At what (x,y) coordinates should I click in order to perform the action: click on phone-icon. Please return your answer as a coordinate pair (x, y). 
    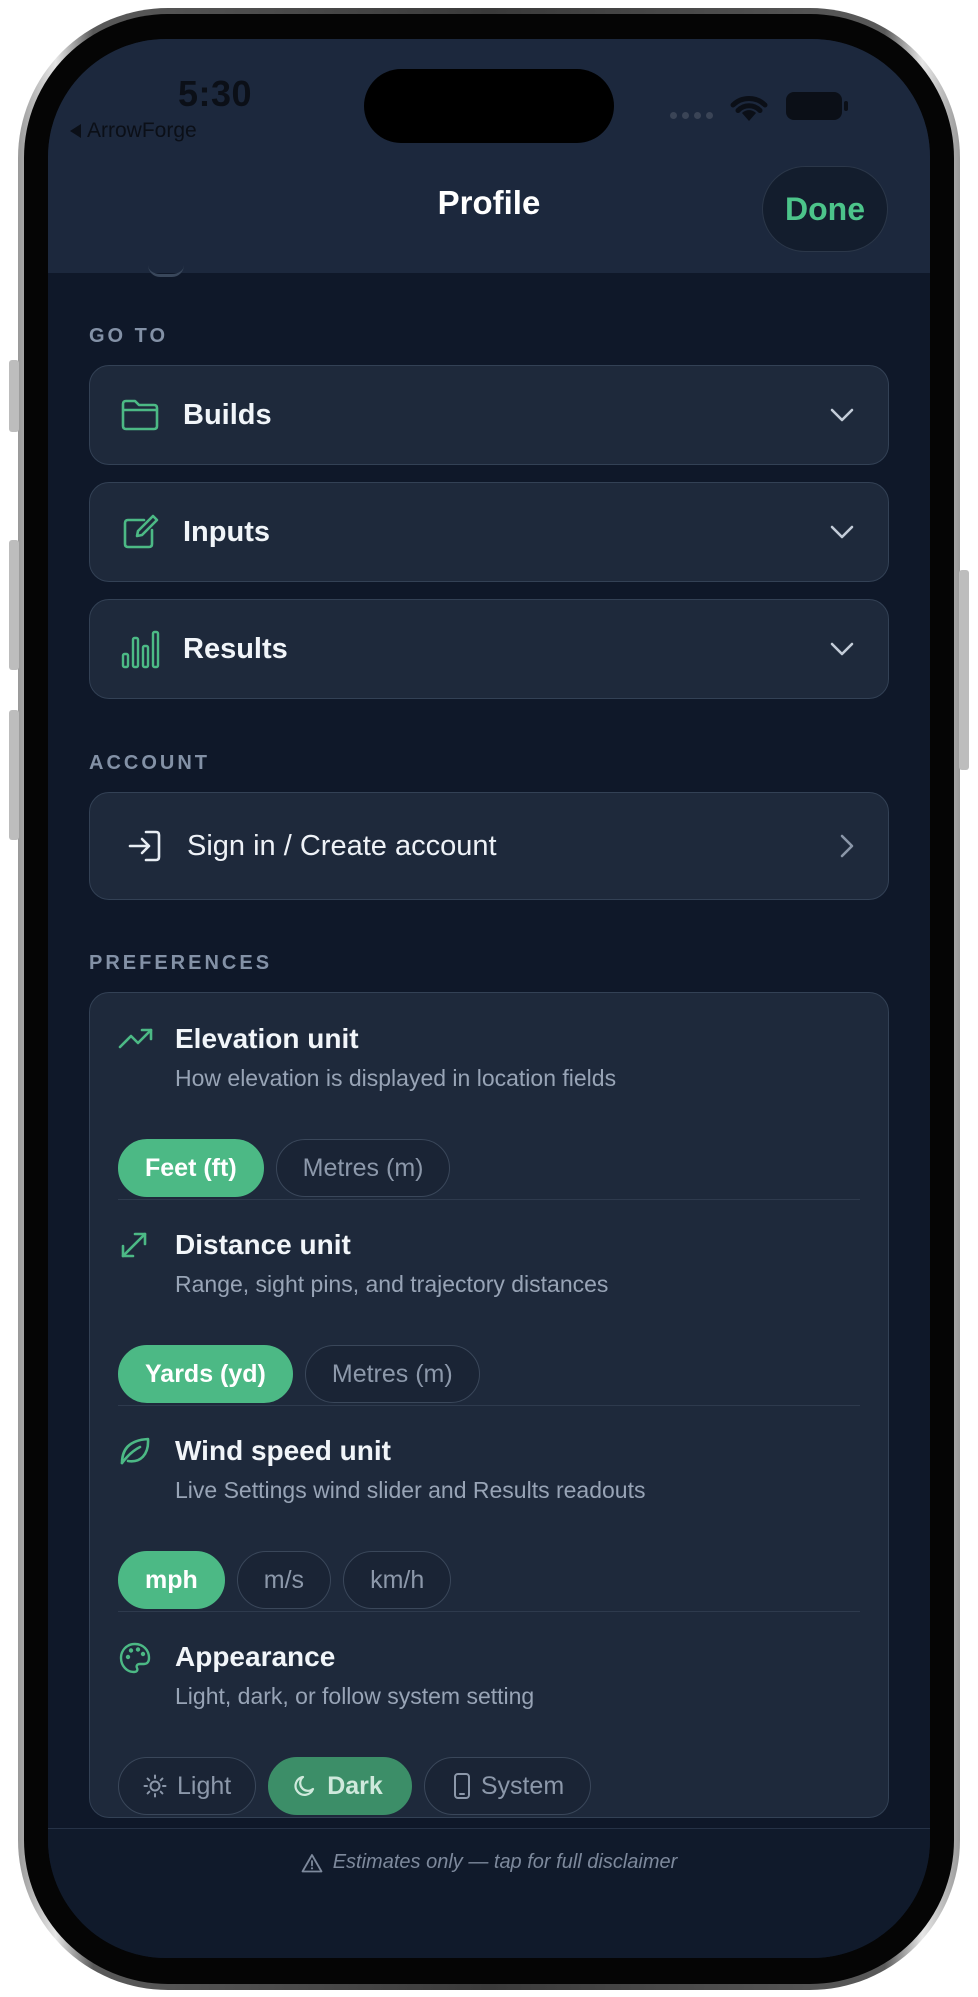
    Looking at the image, I should click on (461, 1786).